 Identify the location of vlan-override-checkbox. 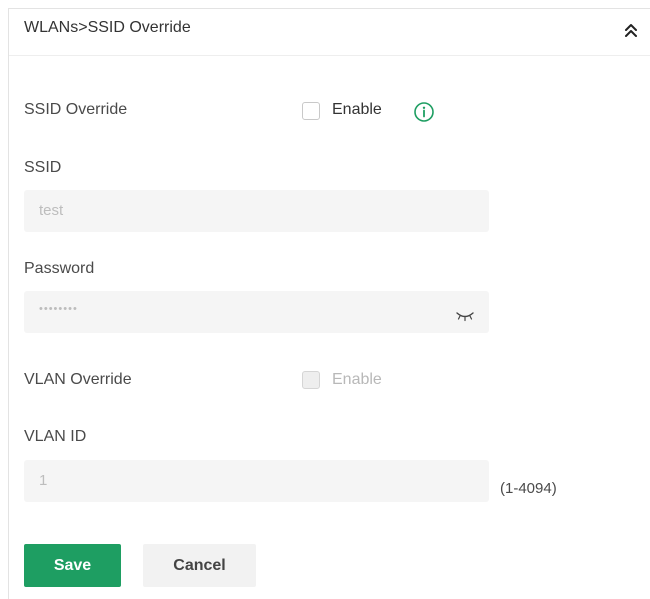
(311, 380).